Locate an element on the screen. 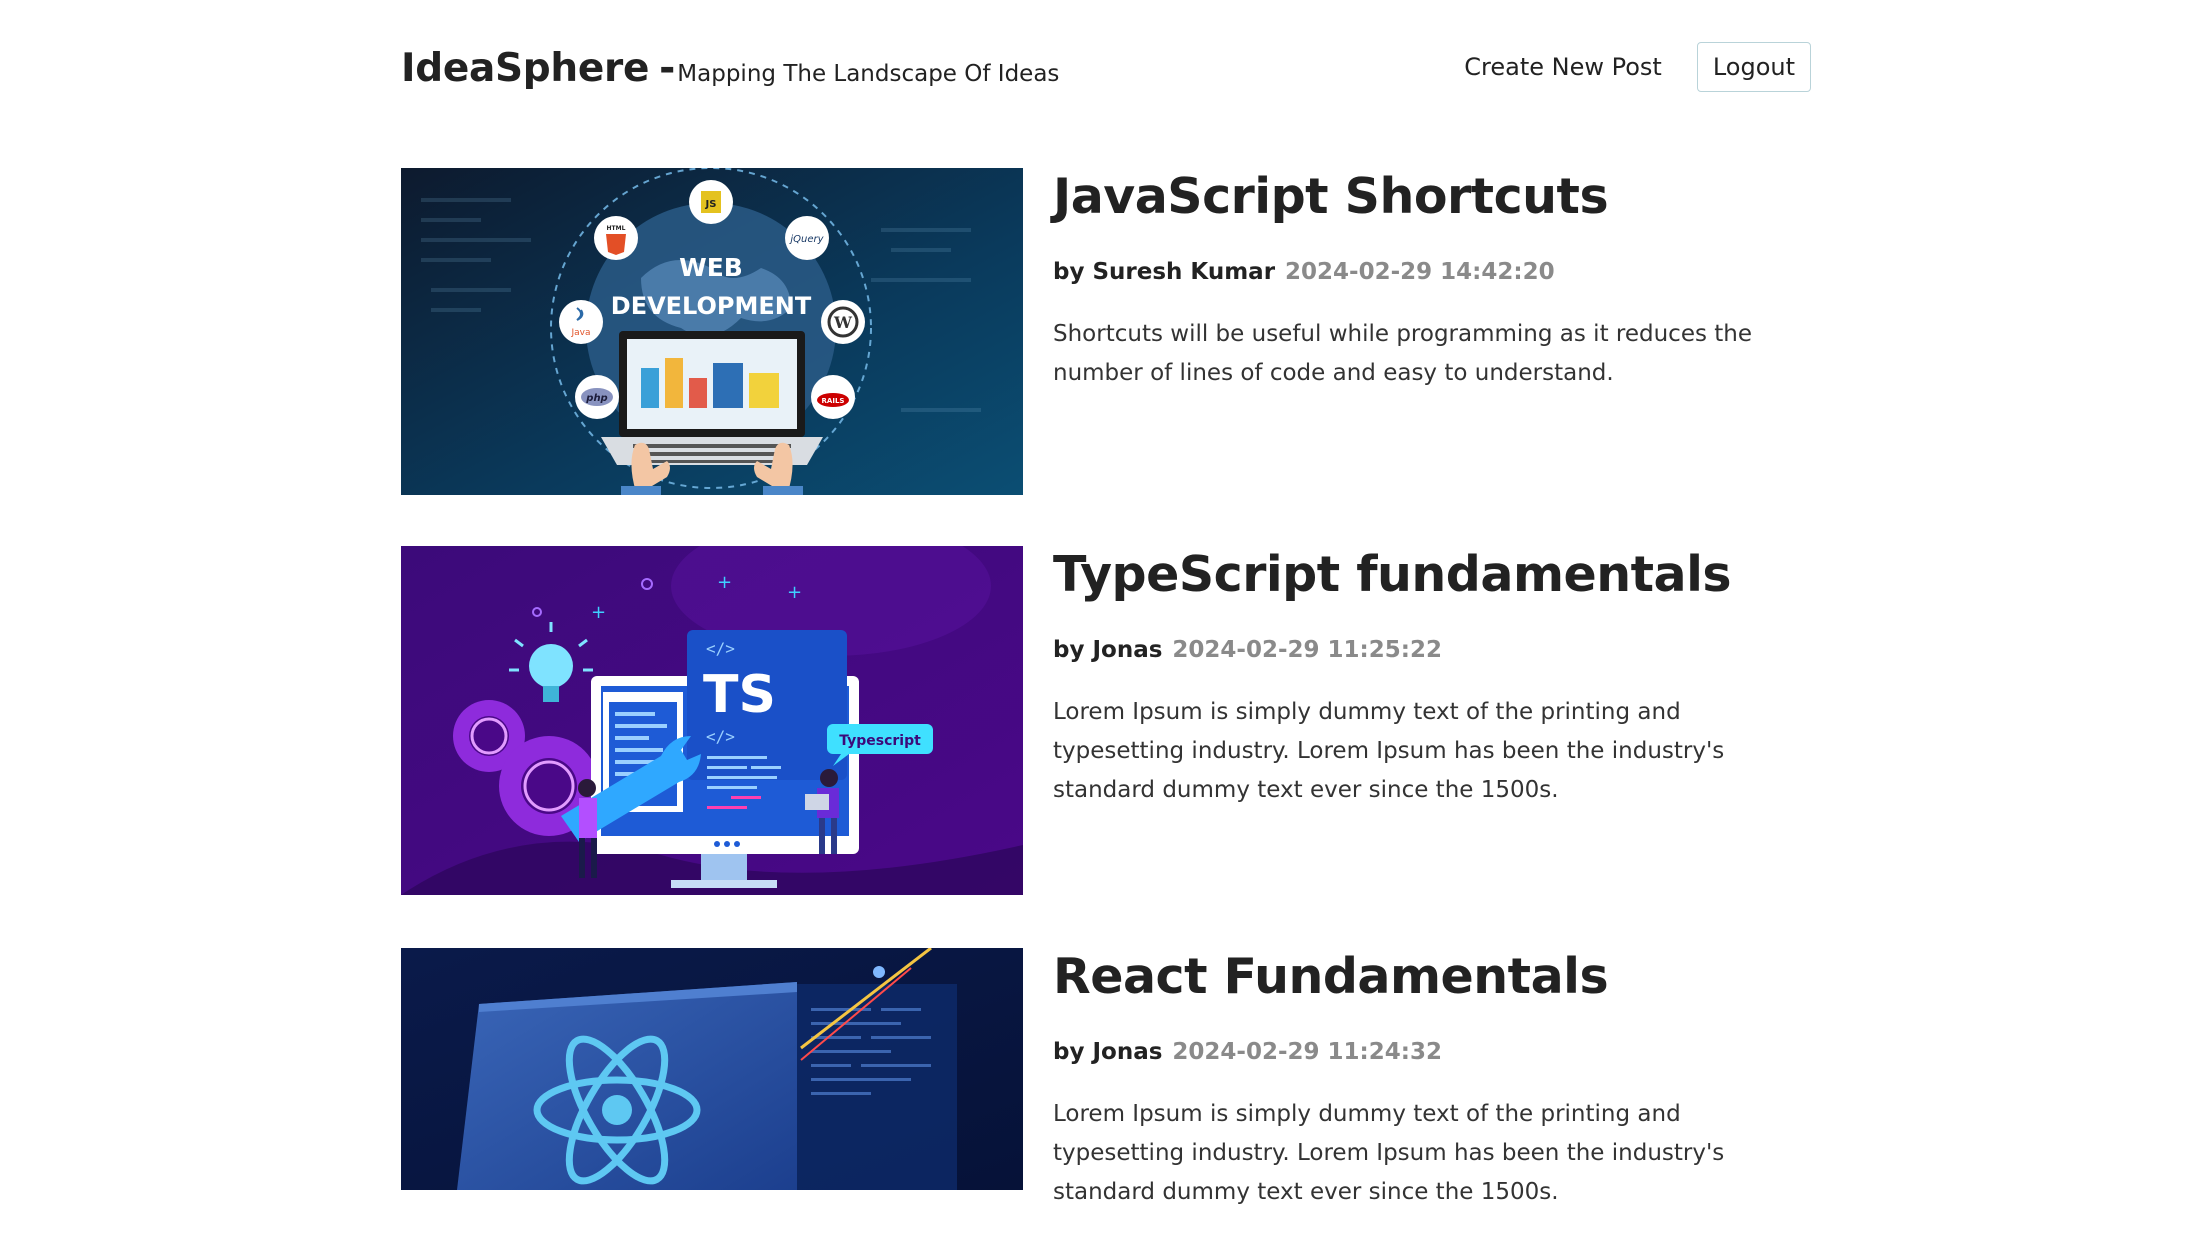 Image resolution: width=2211 pixels, height=1235 pixels. post-title: TypeScript fundamentals is located at coordinates (1432, 575).